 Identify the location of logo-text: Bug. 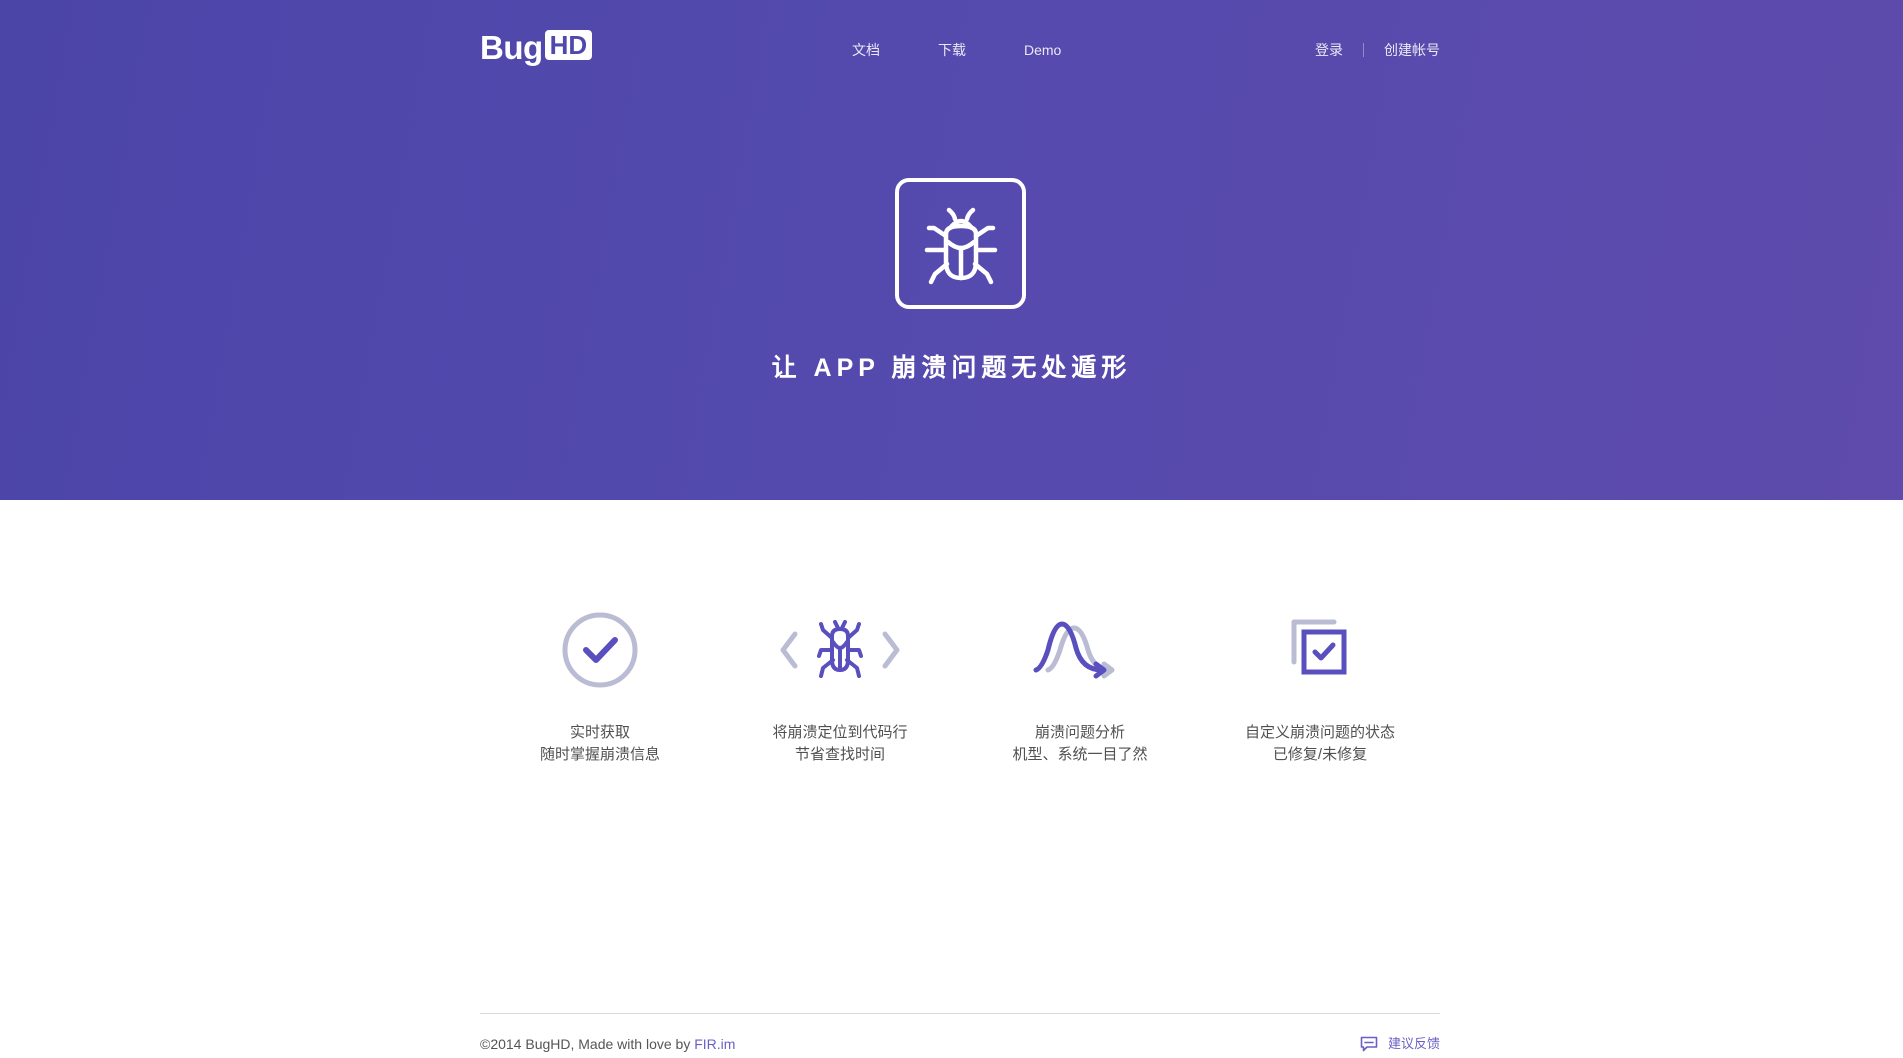
(511, 47).